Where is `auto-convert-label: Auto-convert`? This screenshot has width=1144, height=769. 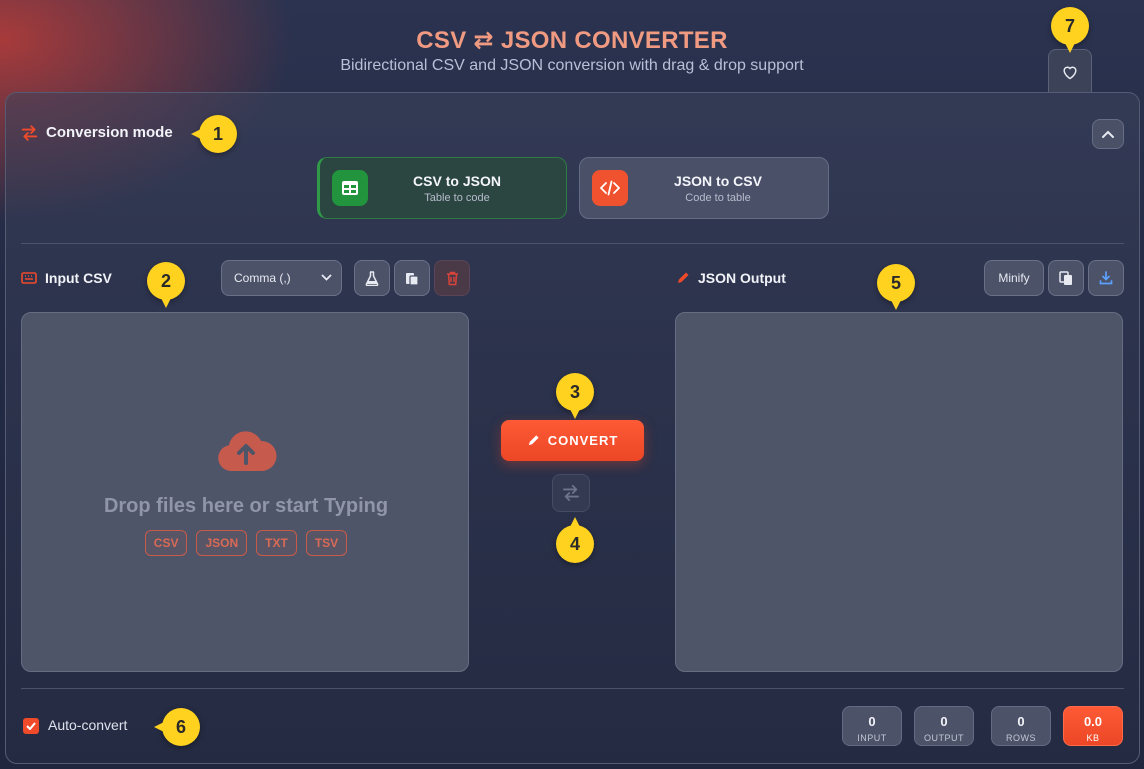
auto-convert-label: Auto-convert is located at coordinates (88, 725).